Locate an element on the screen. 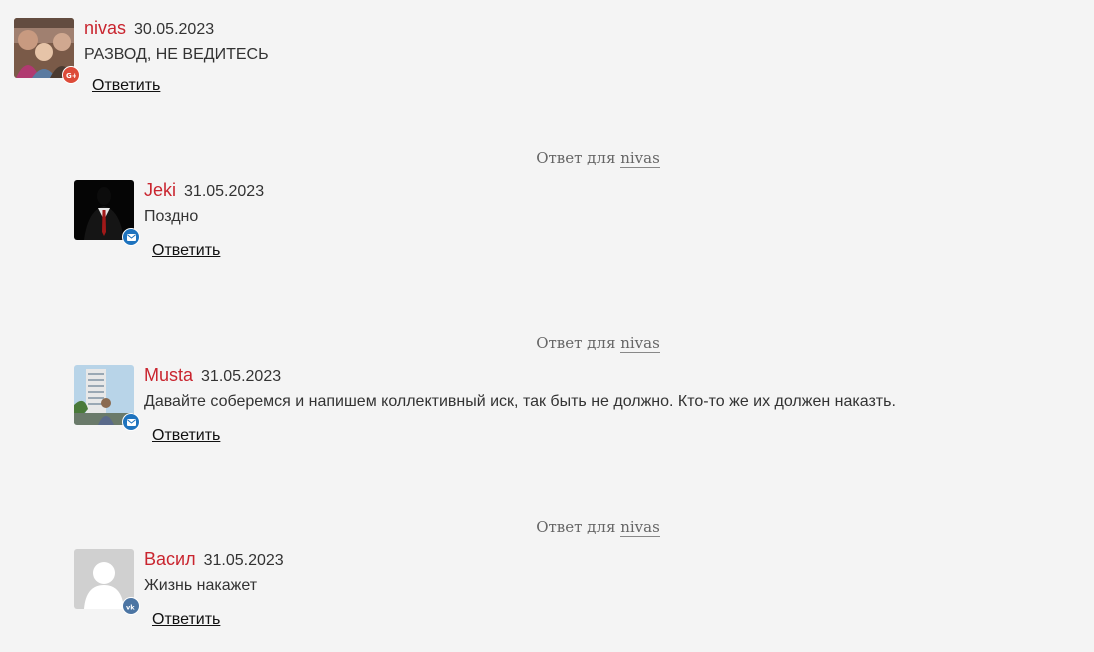  comment-text: РАЗВОД, НЕ ВЕДИТЕСЬ is located at coordinates (176, 54).